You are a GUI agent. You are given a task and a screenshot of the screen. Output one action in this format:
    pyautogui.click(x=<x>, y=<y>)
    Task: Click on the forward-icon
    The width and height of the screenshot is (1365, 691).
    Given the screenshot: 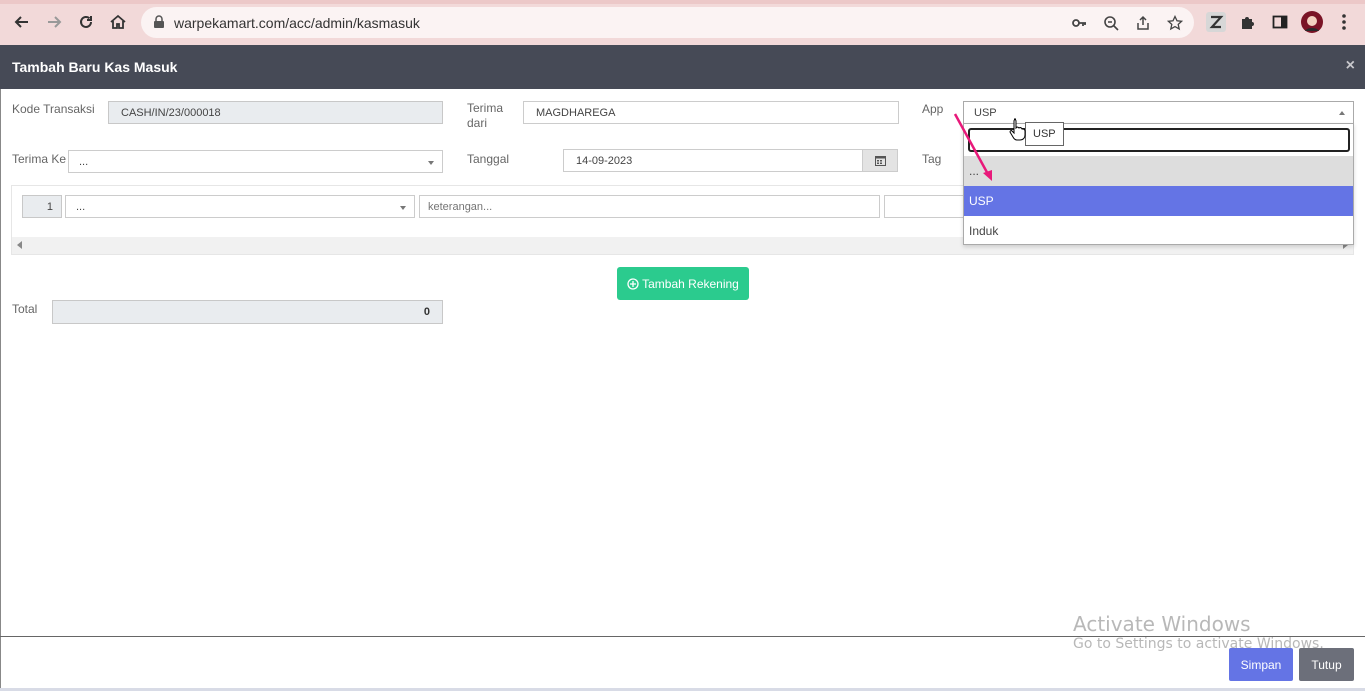 What is the action you would take?
    pyautogui.click(x=54, y=22)
    